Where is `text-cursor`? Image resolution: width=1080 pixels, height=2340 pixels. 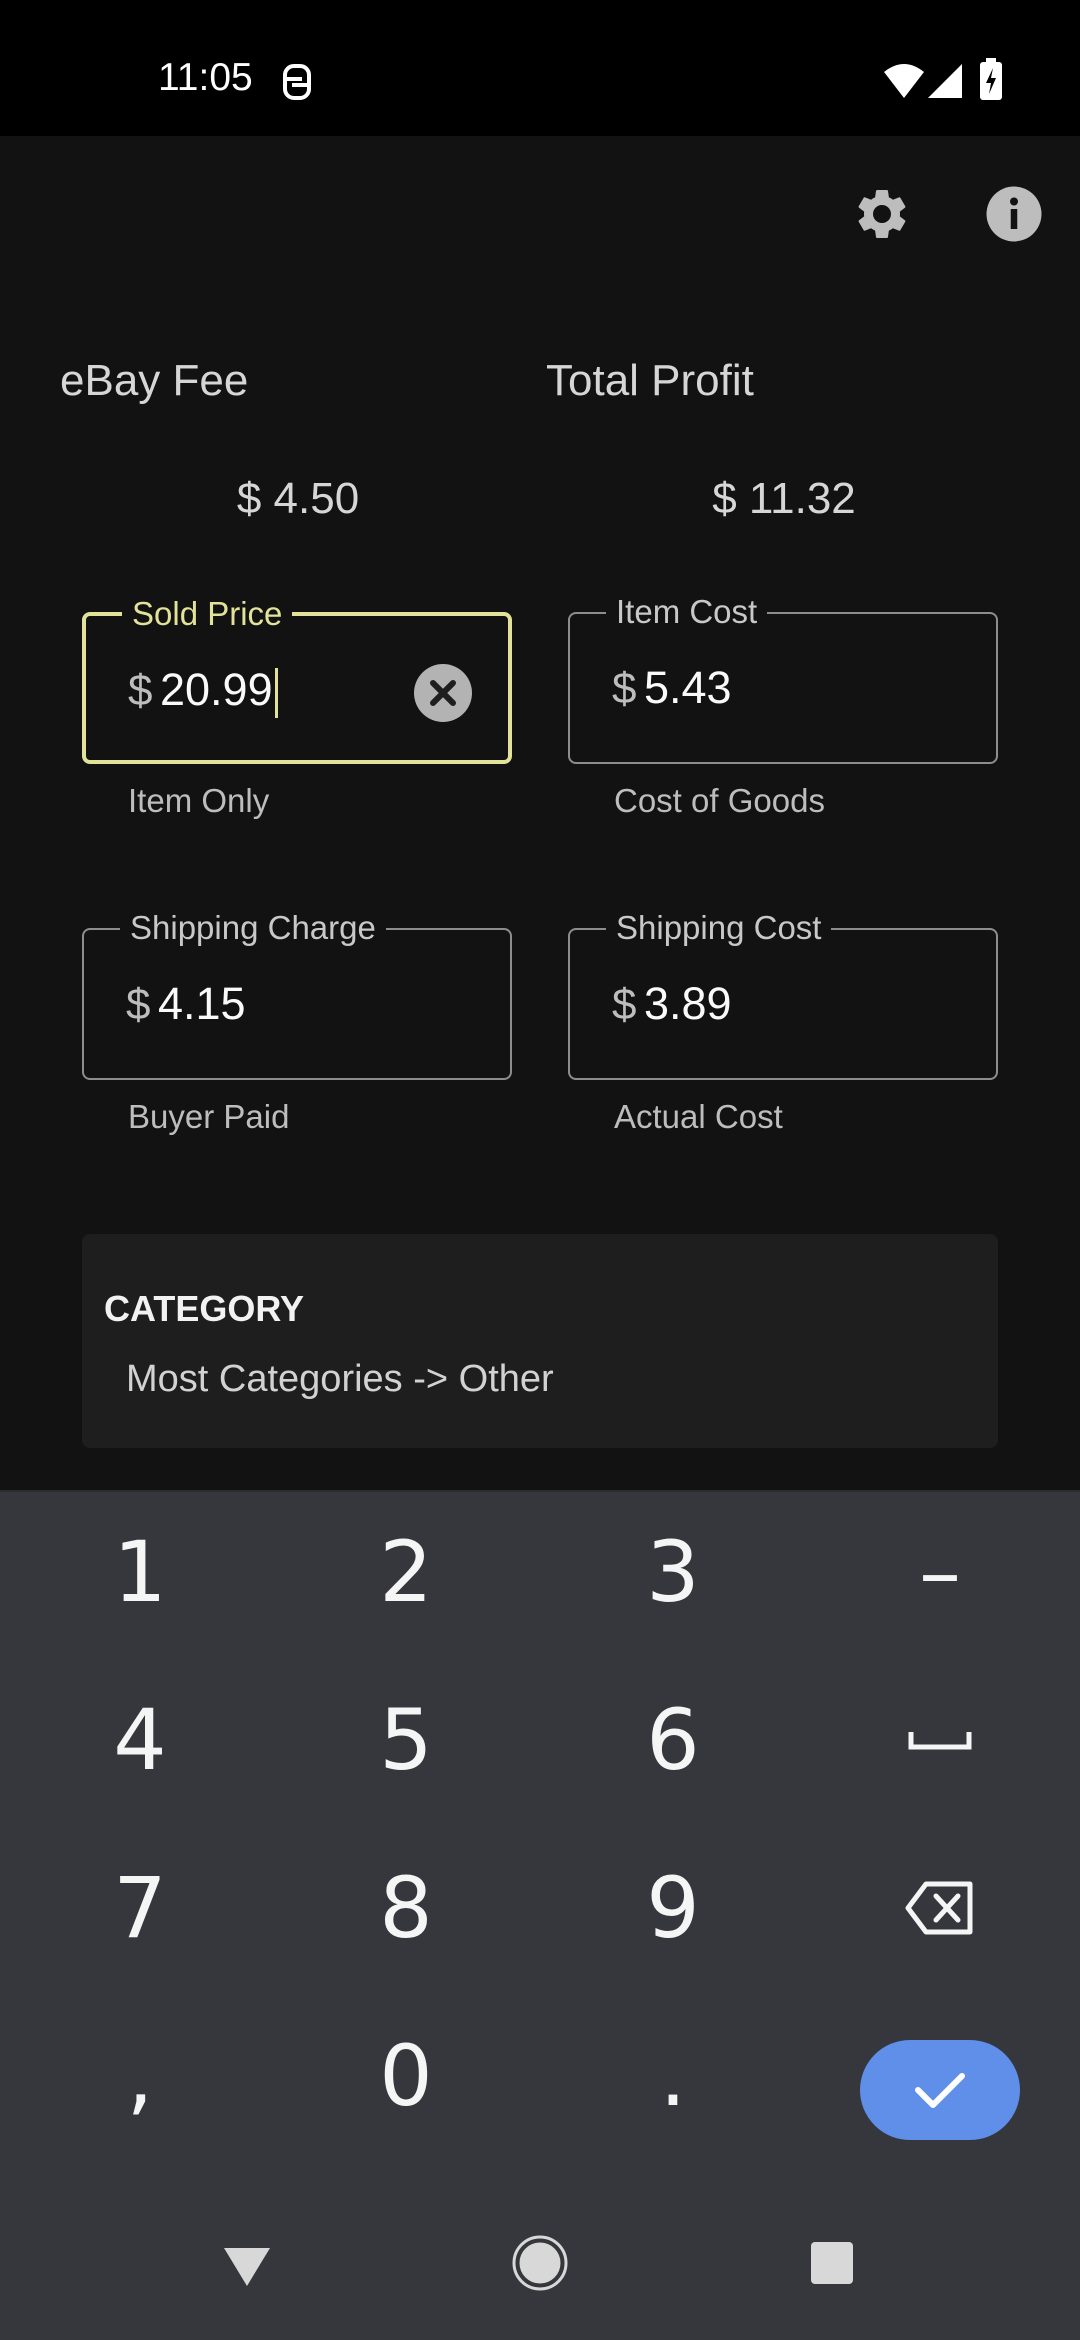 text-cursor is located at coordinates (276, 693).